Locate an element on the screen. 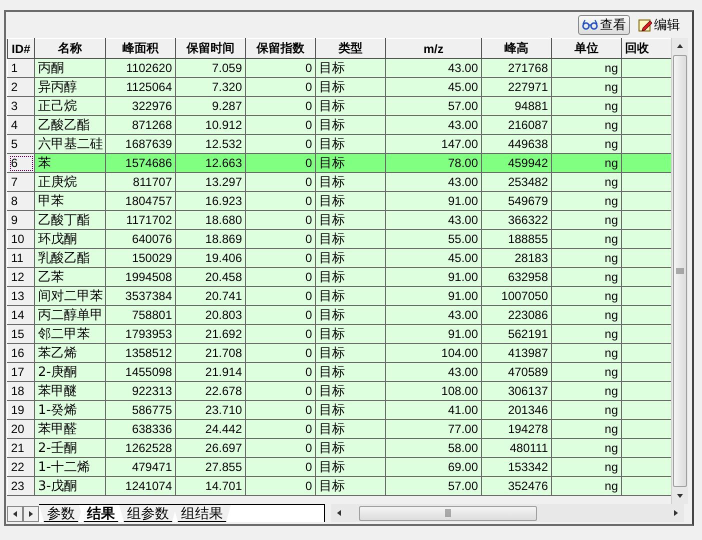  tab-scroll-right-button is located at coordinates (31, 514).